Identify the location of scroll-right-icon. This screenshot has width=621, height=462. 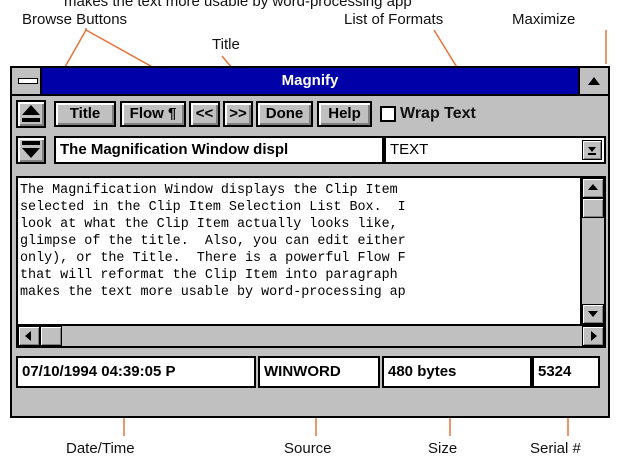
(594, 336).